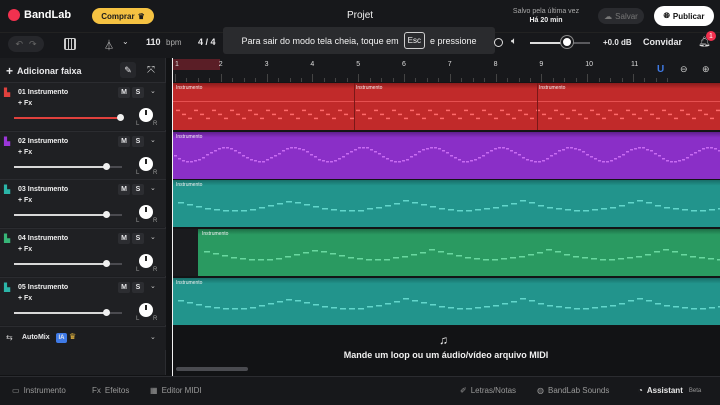  Describe the element at coordinates (567, 42) in the screenshot. I see `master-volume-knob` at that location.